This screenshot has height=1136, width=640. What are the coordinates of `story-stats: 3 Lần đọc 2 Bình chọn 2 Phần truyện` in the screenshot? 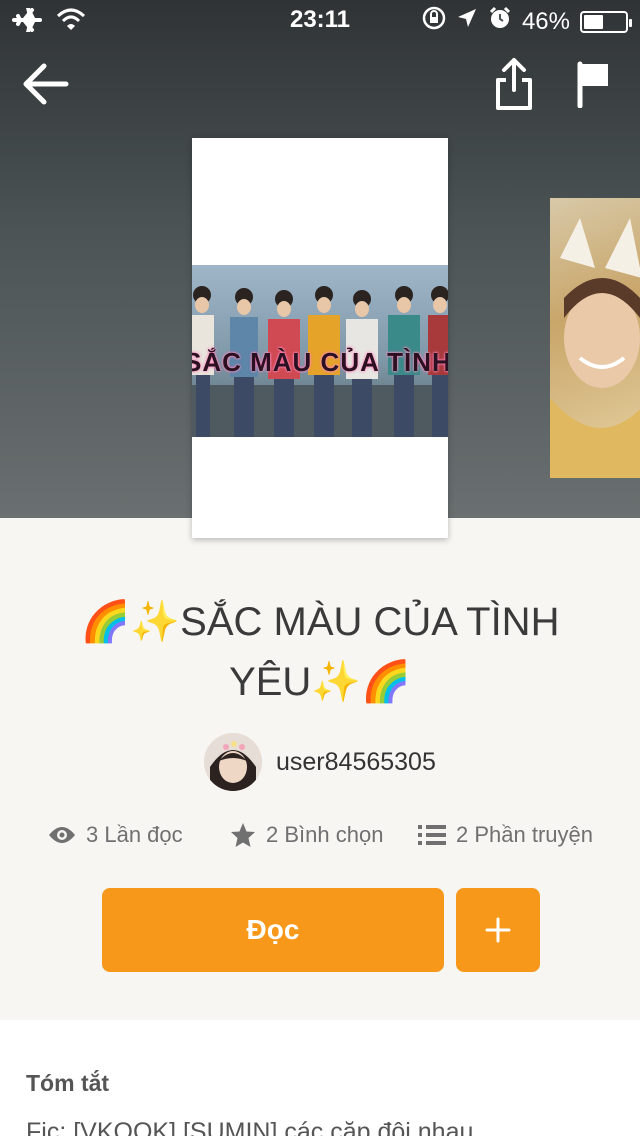 It's located at (320, 840).